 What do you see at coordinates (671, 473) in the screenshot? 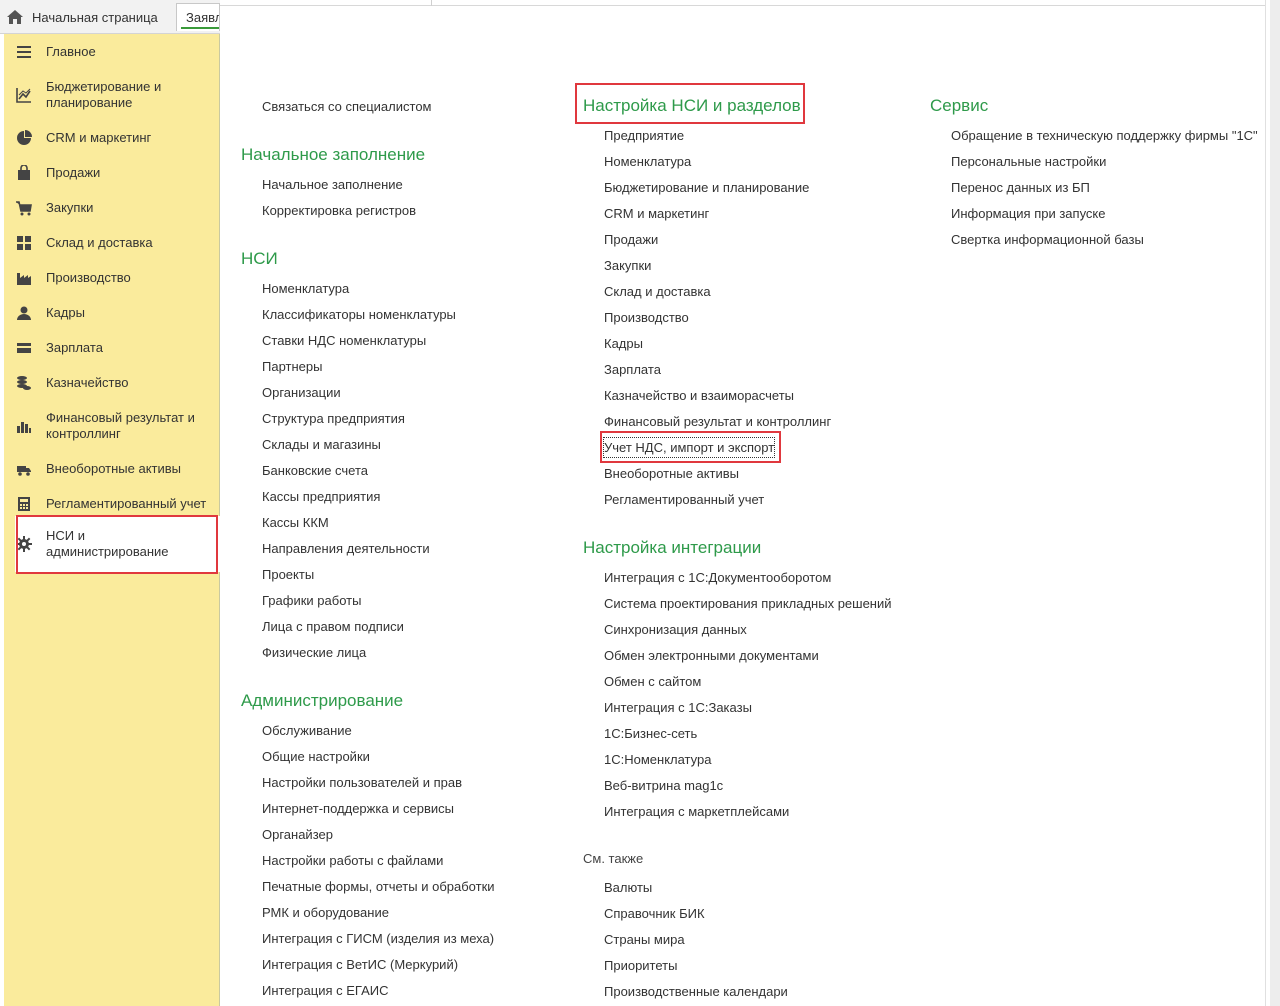
I see `link-item: Внеоборотные активы` at bounding box center [671, 473].